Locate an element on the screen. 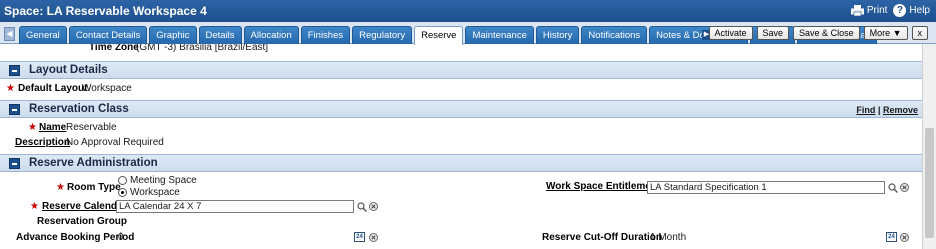 The width and height of the screenshot is (936, 249). tab-details: Details is located at coordinates (220, 35).